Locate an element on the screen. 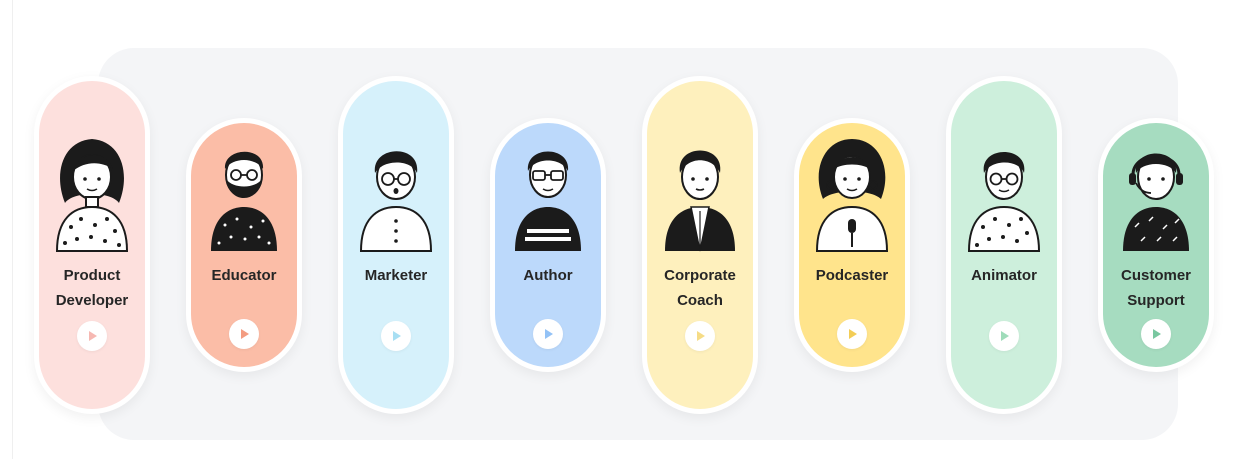 The image size is (1236, 459). product-developer-avatar-icon is located at coordinates (92, 195).